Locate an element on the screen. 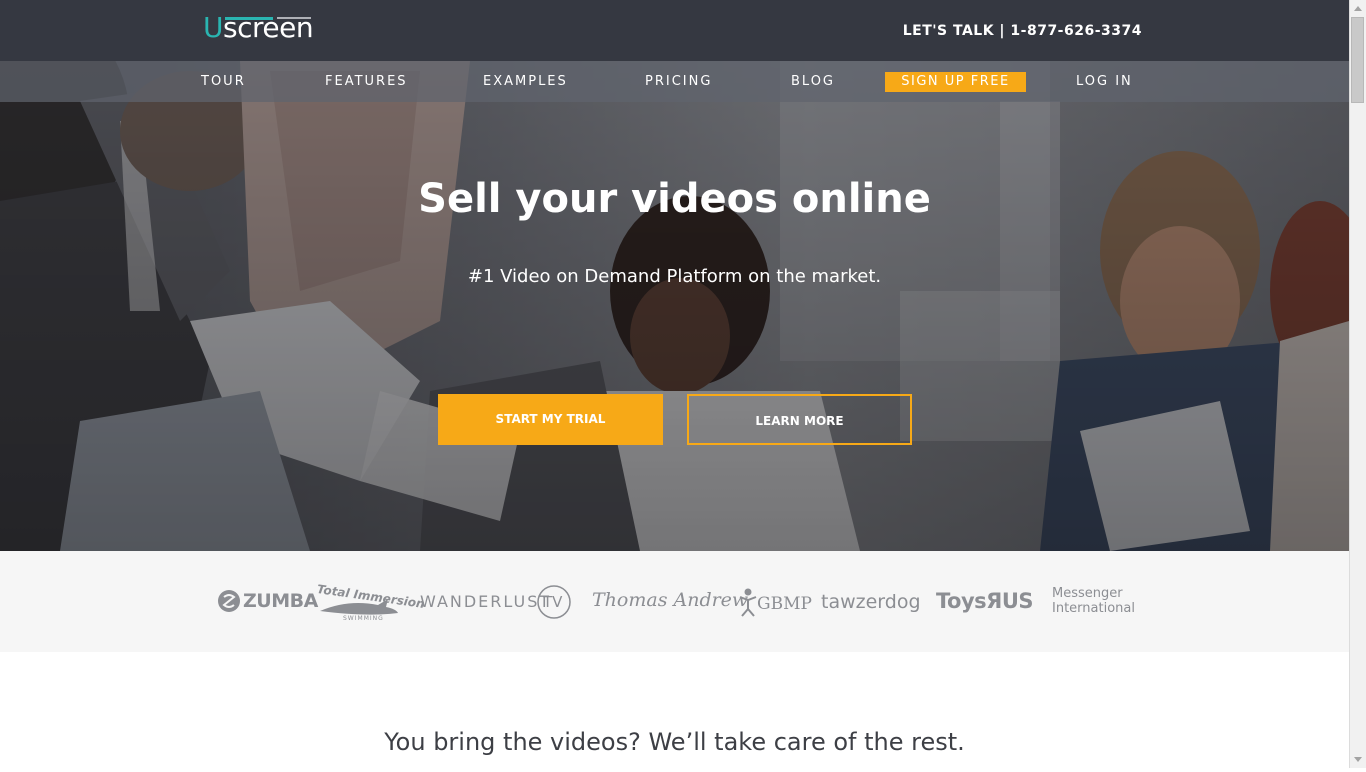  nav-examples: EXAMPLES is located at coordinates (525, 81).